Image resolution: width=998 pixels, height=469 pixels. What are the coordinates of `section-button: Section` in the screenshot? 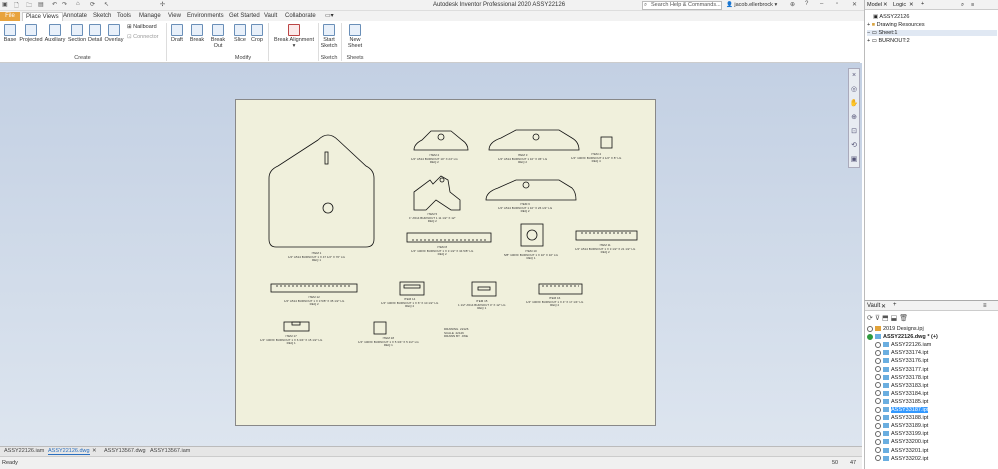 It's located at (77, 33).